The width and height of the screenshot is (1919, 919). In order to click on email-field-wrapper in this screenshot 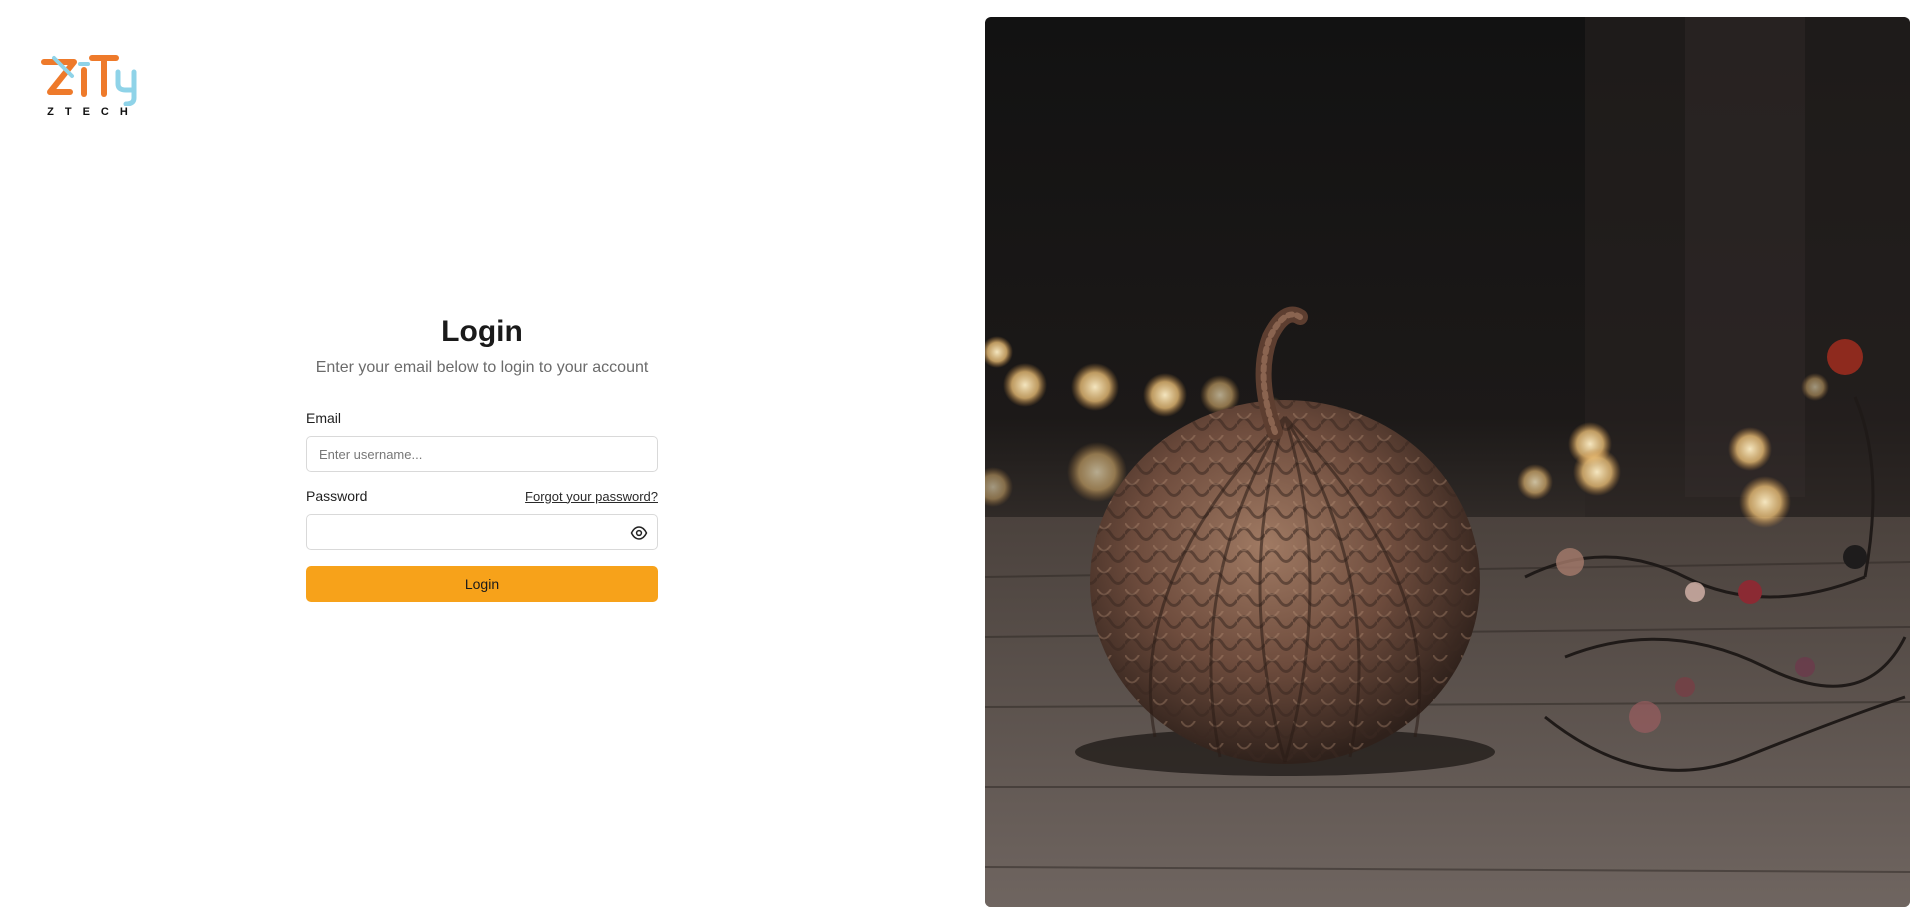, I will do `click(482, 454)`.